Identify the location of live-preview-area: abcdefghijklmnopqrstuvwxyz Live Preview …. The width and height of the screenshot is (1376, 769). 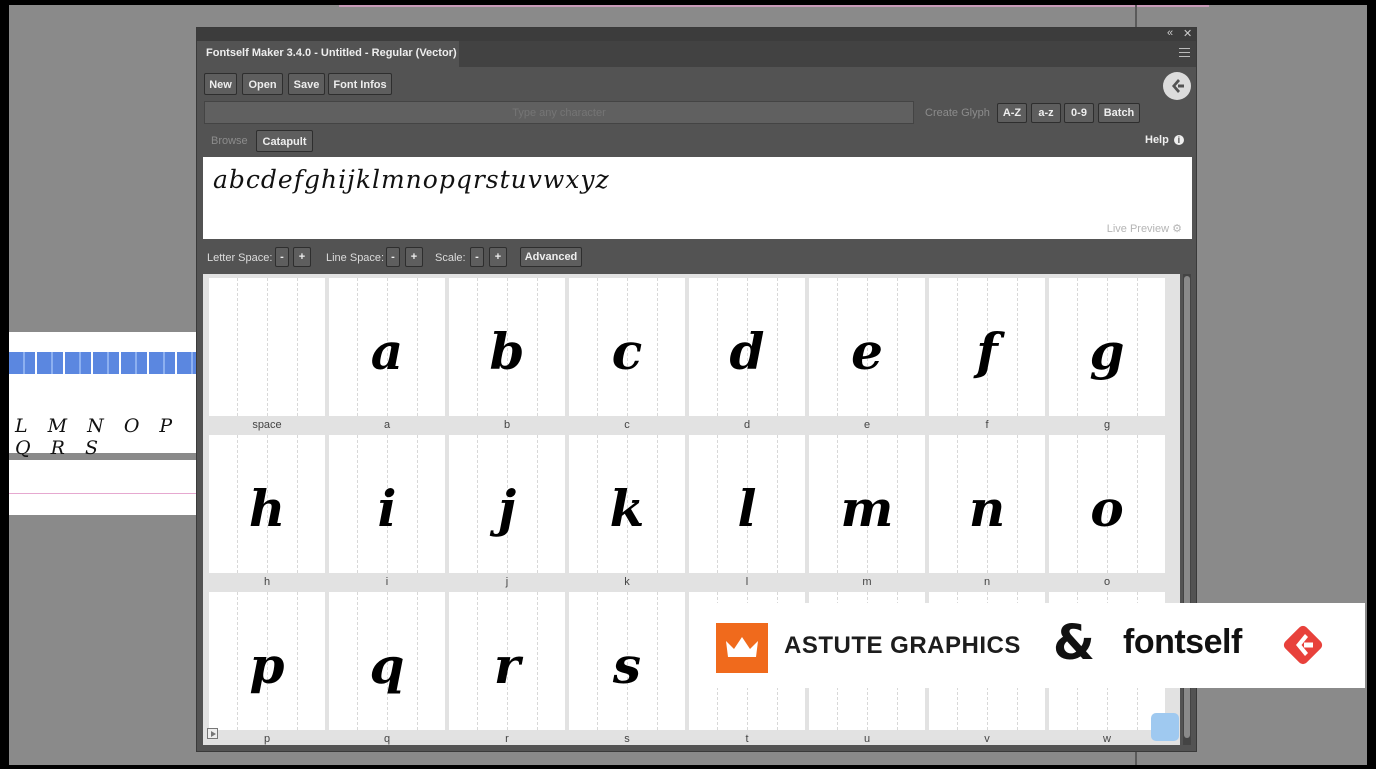
(697, 198).